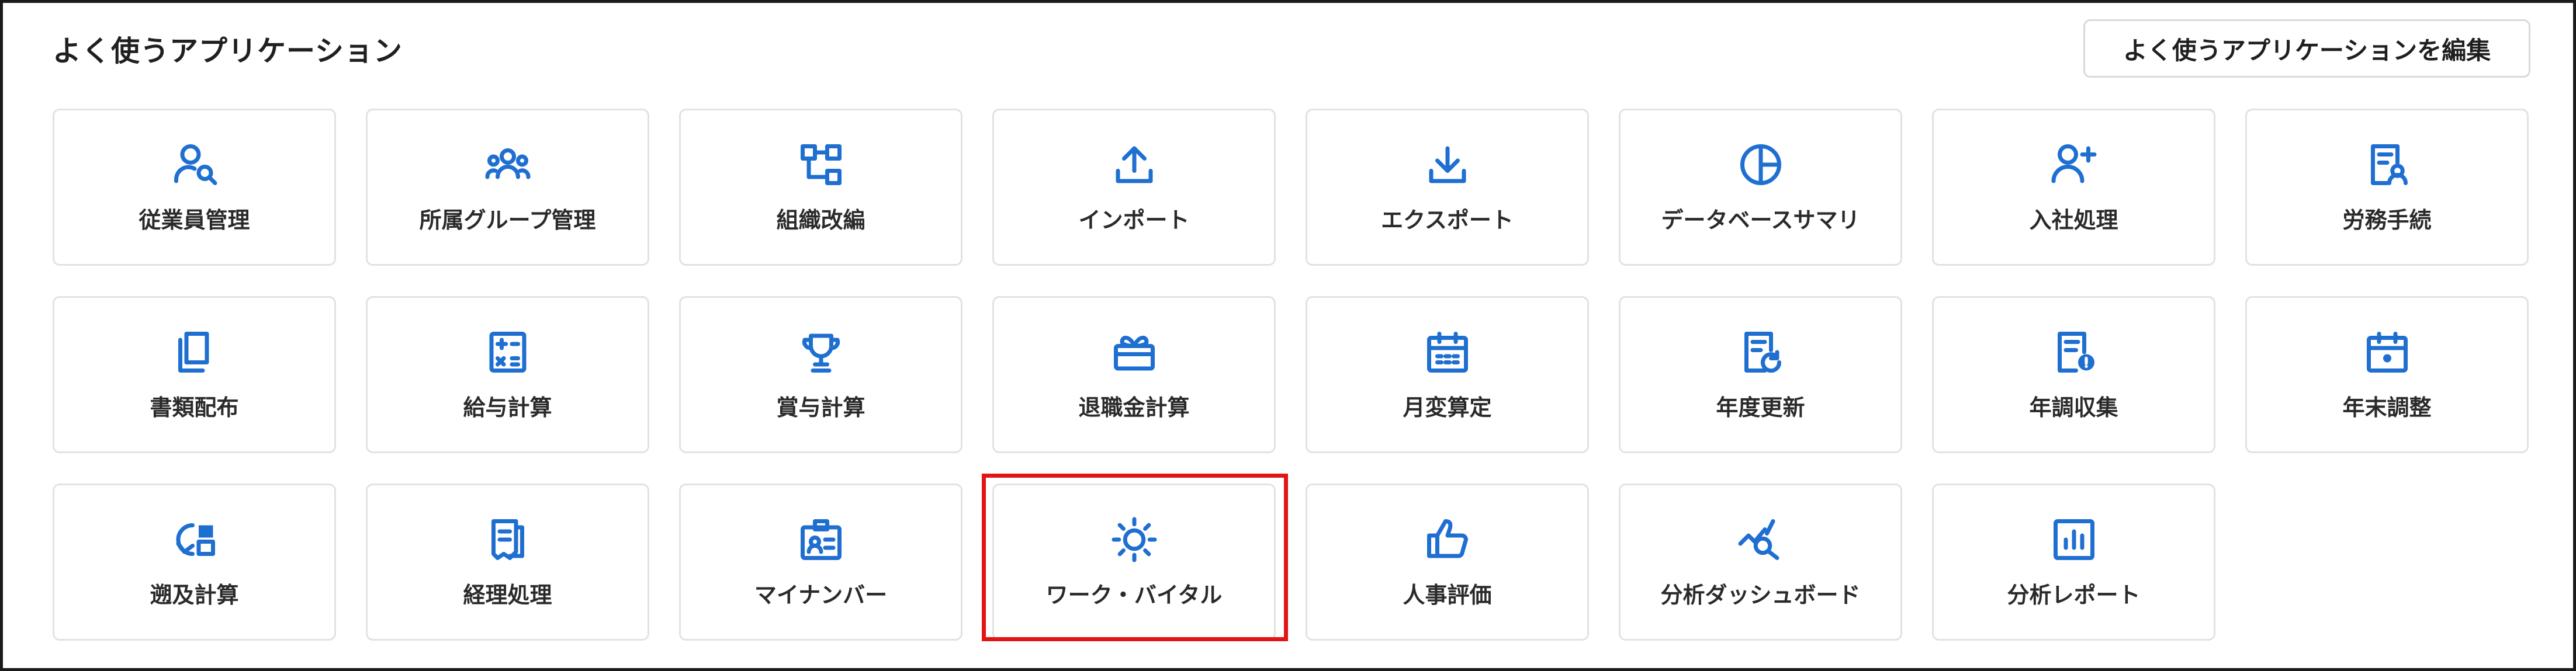  I want to click on document-user-icon, so click(2387, 164).